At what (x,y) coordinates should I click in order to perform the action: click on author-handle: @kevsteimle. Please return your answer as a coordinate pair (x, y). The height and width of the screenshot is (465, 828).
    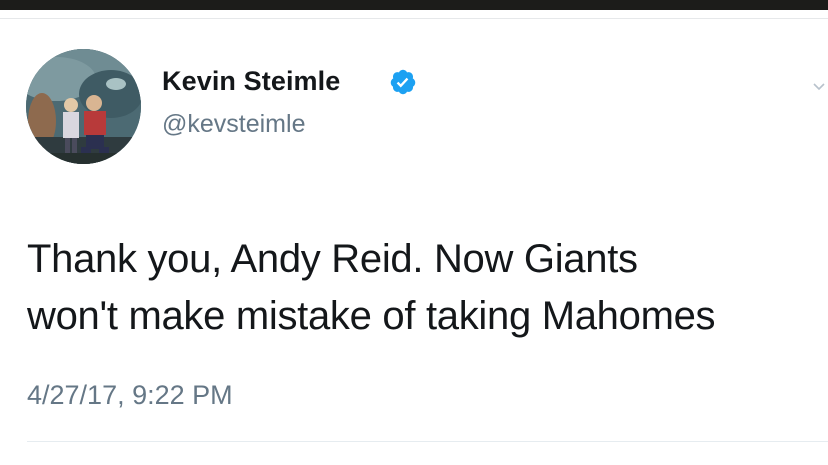
    Looking at the image, I should click on (233, 124).